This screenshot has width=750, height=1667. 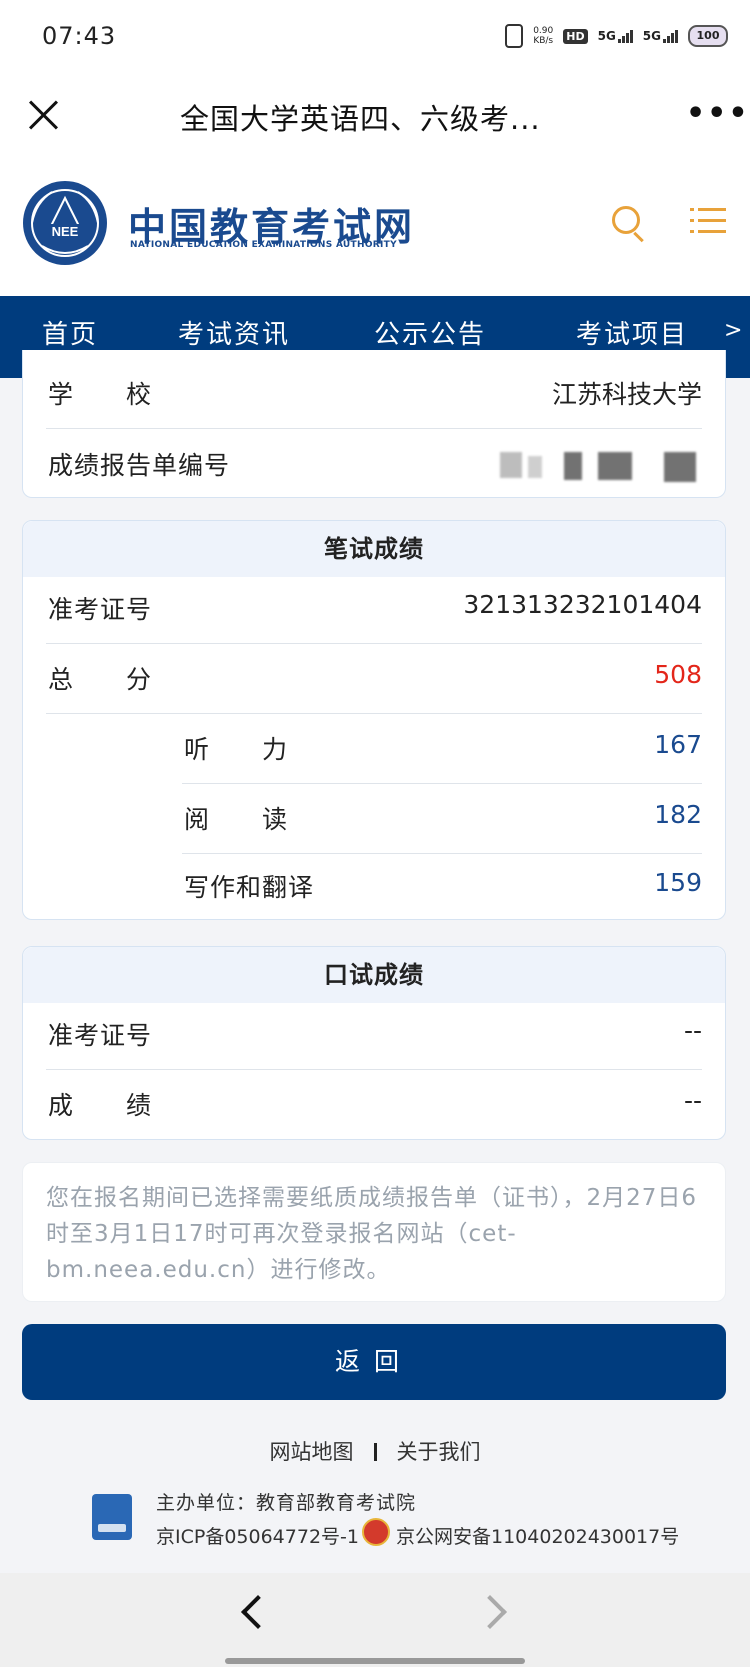 I want to click on police-badge-icon, so click(x=376, y=1532).